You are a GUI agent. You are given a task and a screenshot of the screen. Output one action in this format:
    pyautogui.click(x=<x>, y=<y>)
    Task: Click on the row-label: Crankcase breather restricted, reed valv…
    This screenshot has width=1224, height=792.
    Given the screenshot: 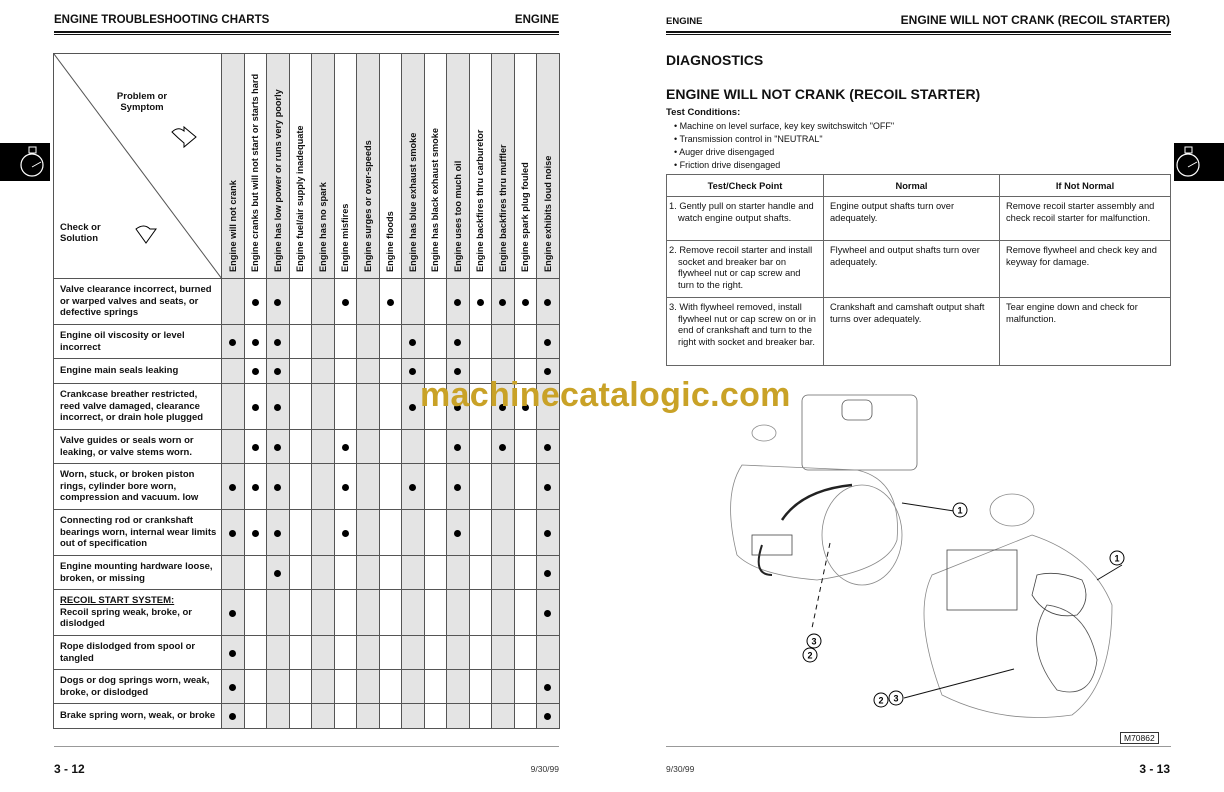 What is the action you would take?
    pyautogui.click(x=137, y=406)
    